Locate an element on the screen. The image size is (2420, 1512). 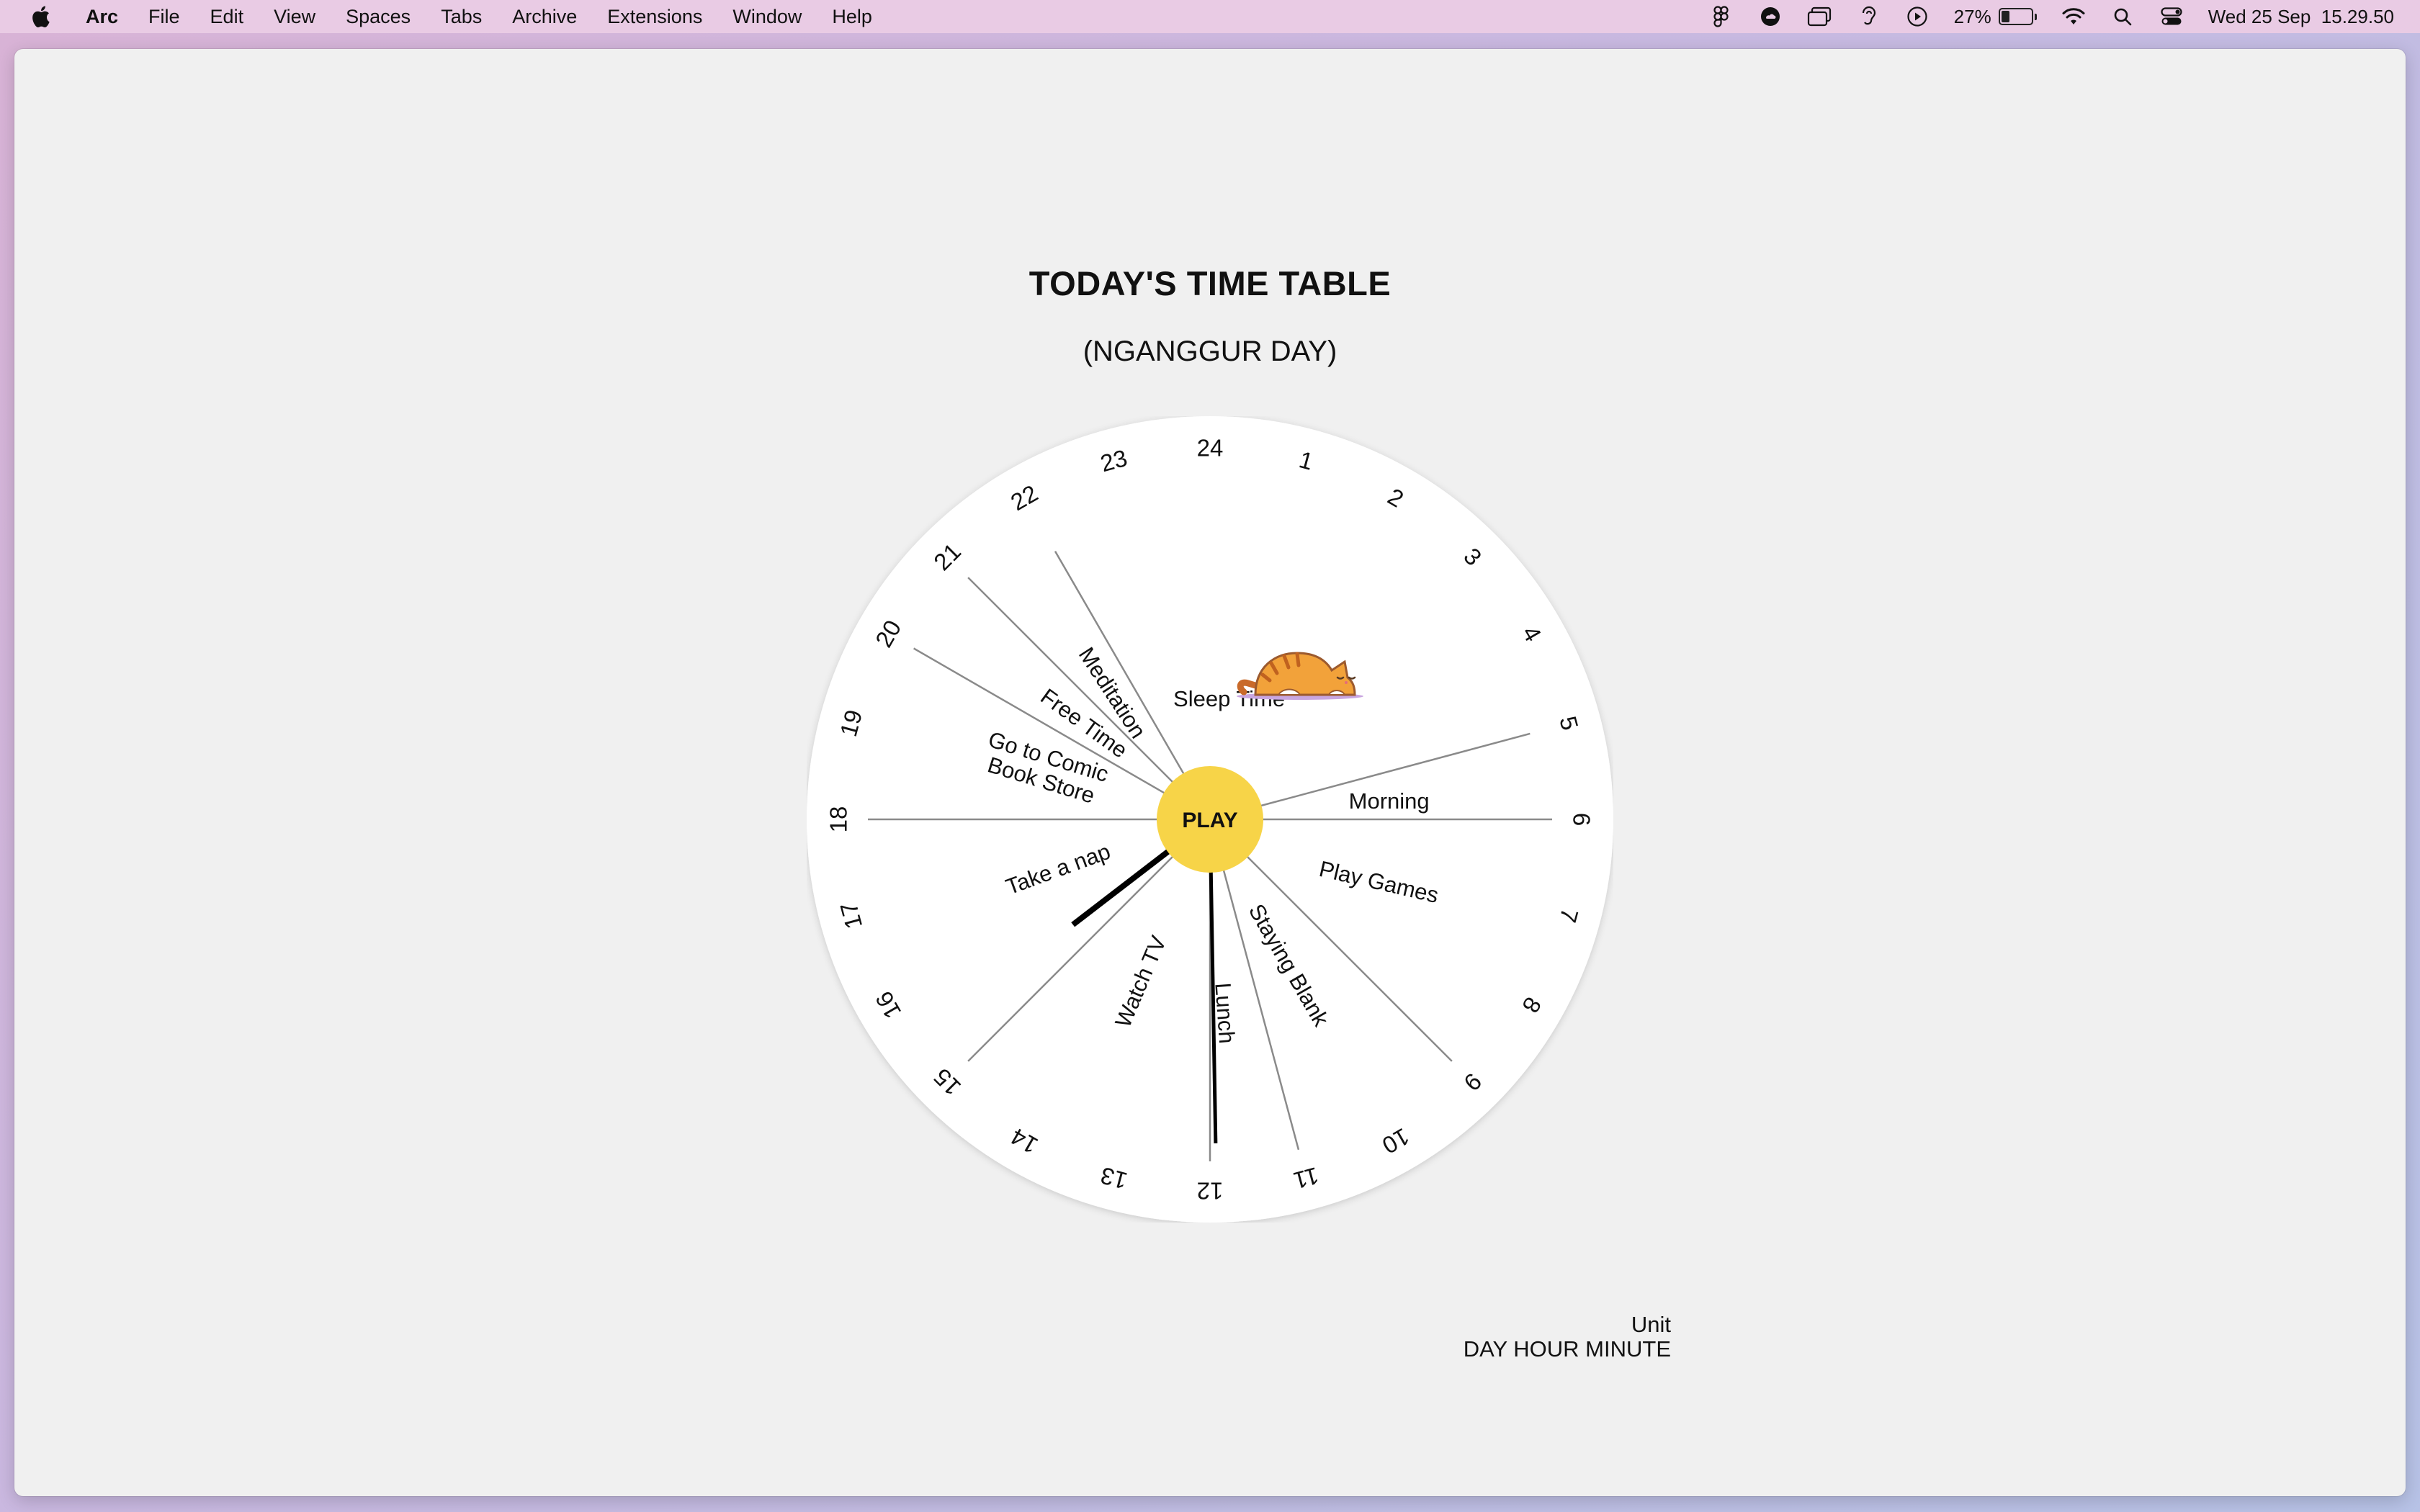
page-subtitle: (NGANGGUR DAY) is located at coordinates (1210, 351).